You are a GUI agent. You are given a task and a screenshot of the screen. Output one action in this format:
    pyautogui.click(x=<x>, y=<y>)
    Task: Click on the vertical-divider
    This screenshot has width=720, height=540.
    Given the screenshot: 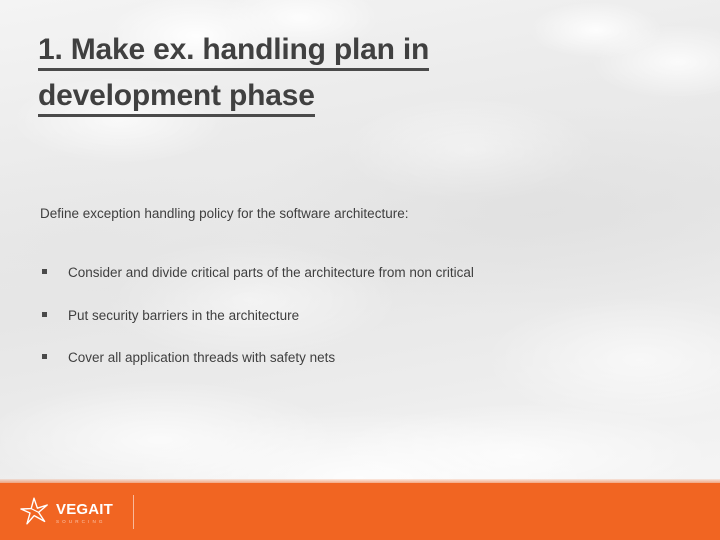 What is the action you would take?
    pyautogui.click(x=133, y=512)
    